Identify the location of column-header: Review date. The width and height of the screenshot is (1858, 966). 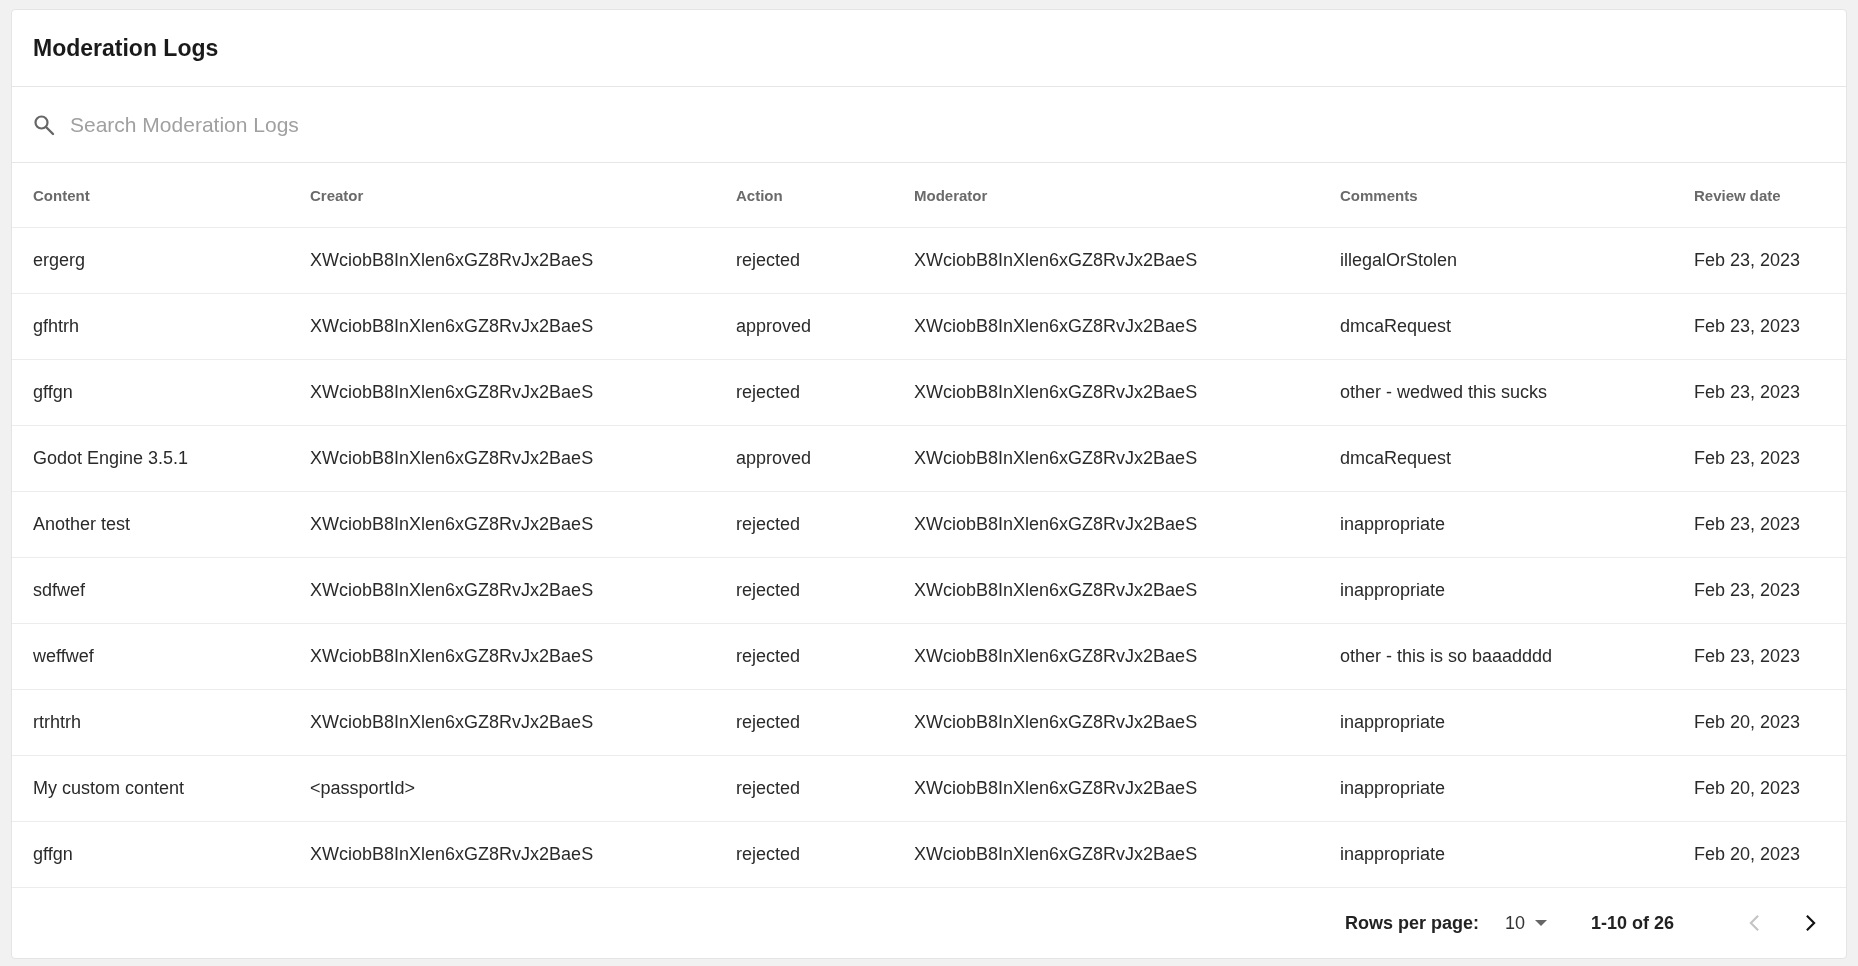
(1737, 195).